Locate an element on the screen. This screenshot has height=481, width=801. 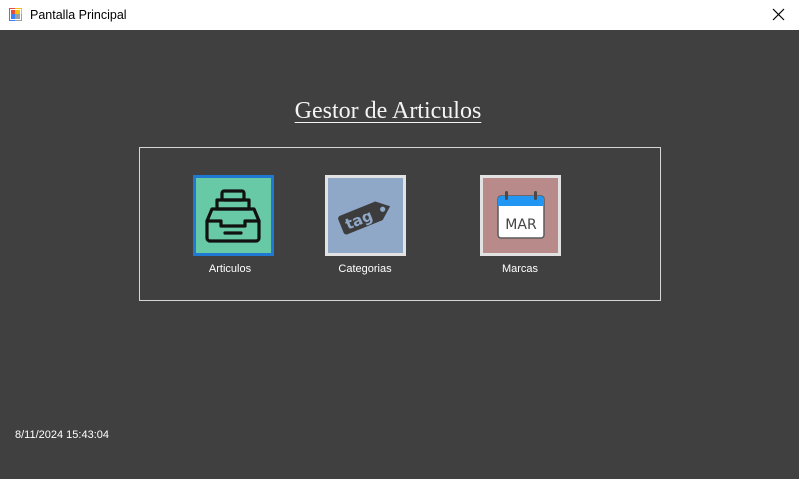
articulos-button is located at coordinates (233, 215).